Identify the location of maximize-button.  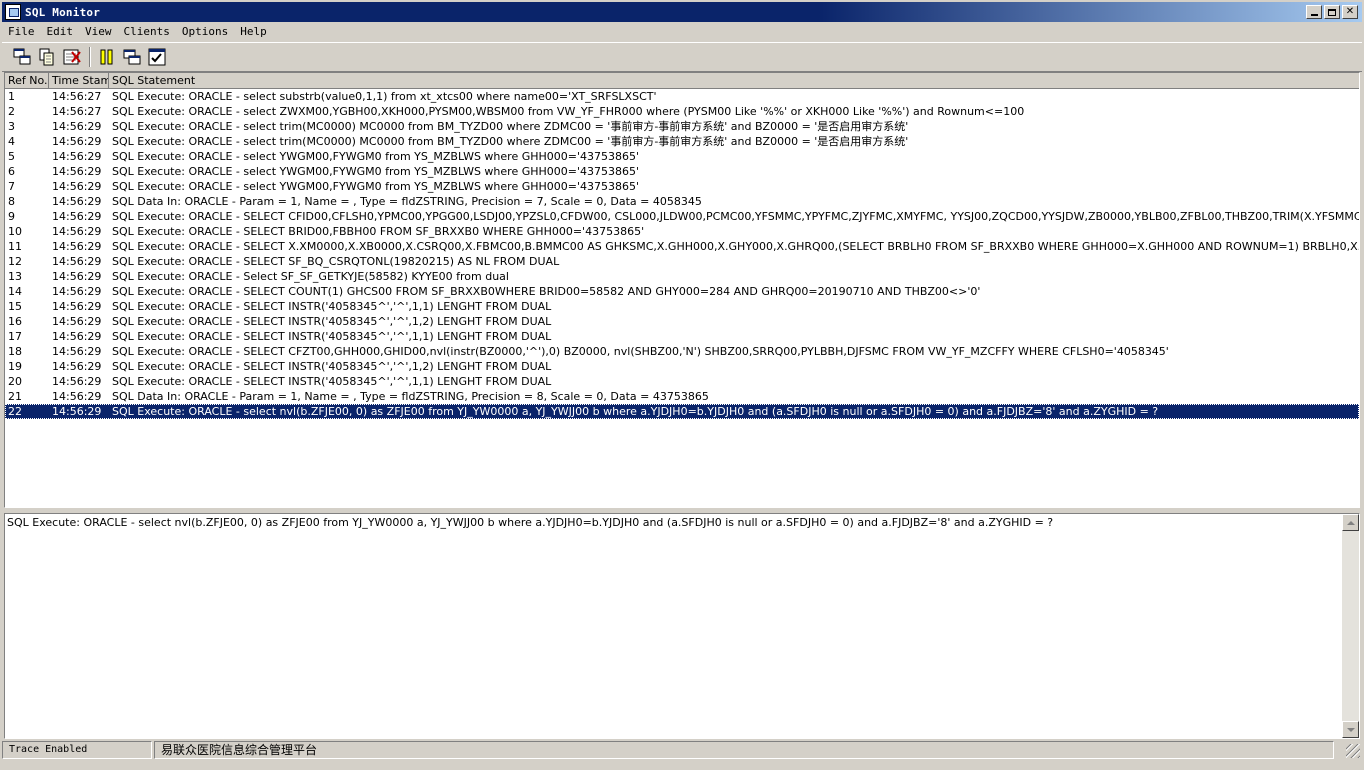
(1332, 12).